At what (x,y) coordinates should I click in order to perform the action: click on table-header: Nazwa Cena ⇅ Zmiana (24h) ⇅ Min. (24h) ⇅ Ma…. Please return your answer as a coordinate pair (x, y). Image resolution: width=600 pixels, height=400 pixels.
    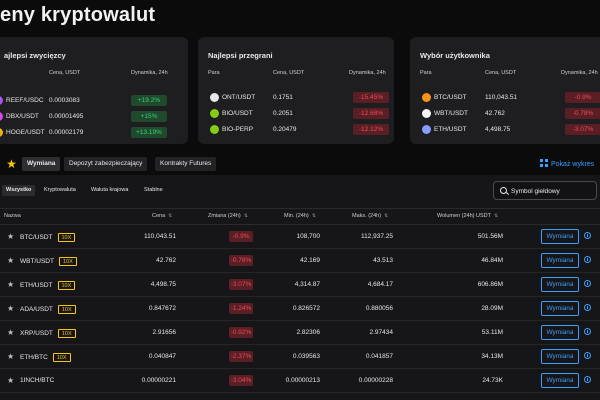
    Looking at the image, I should click on (300, 216).